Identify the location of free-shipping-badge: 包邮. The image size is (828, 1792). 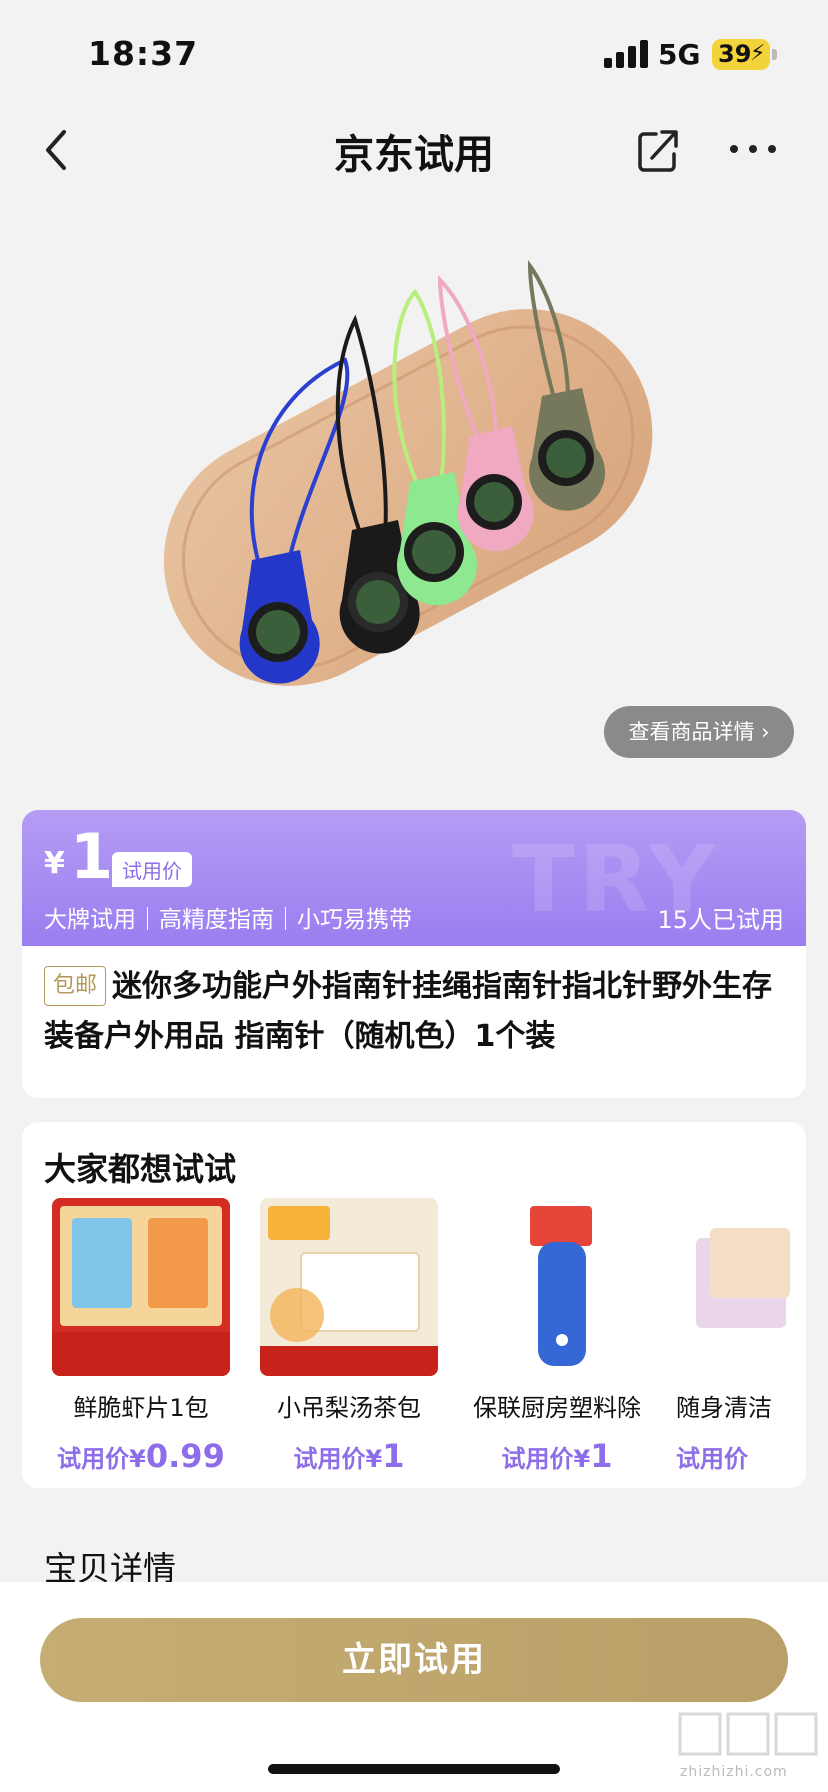
(75, 986).